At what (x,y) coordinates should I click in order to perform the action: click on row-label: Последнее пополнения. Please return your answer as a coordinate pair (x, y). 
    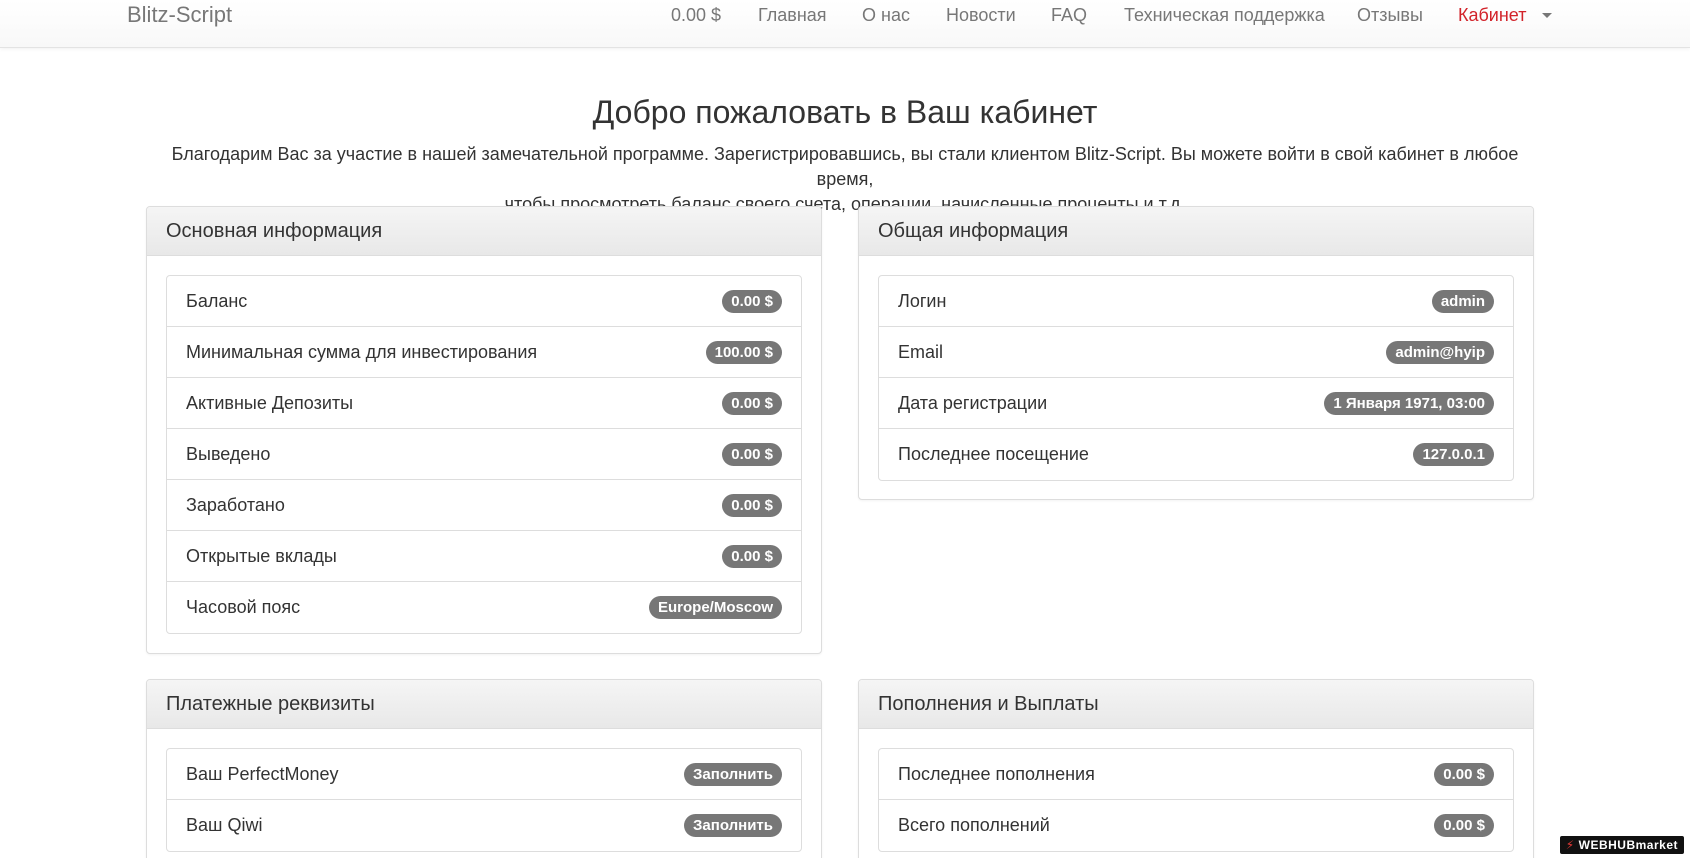
    Looking at the image, I should click on (996, 774).